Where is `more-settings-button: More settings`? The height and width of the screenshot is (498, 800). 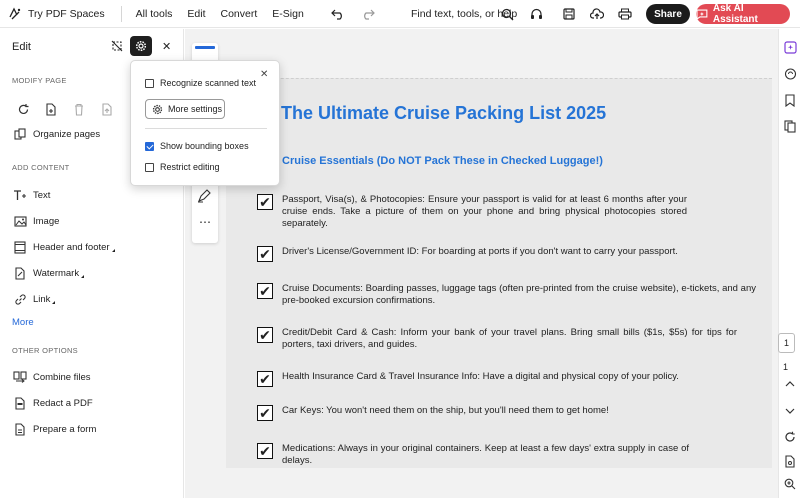
more-settings-button: More settings is located at coordinates (185, 109).